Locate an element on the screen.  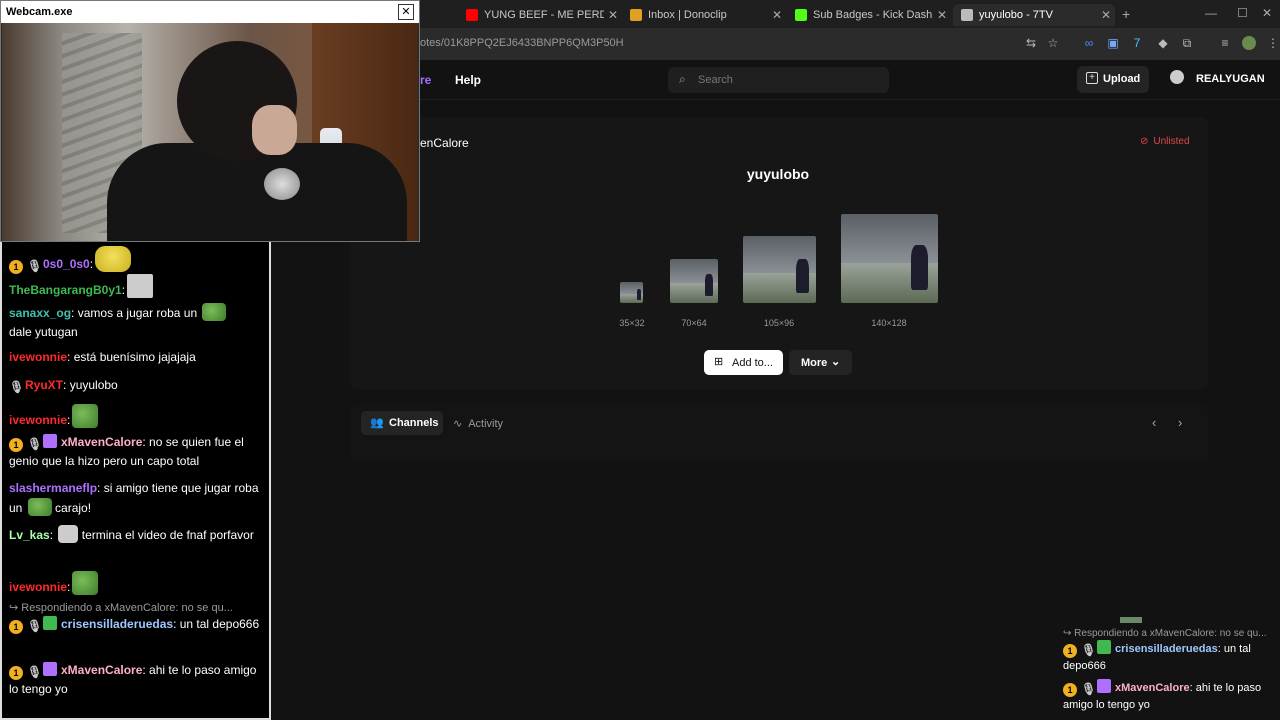
tab-search-icon: ≡ is located at coordinates (1225, 43).